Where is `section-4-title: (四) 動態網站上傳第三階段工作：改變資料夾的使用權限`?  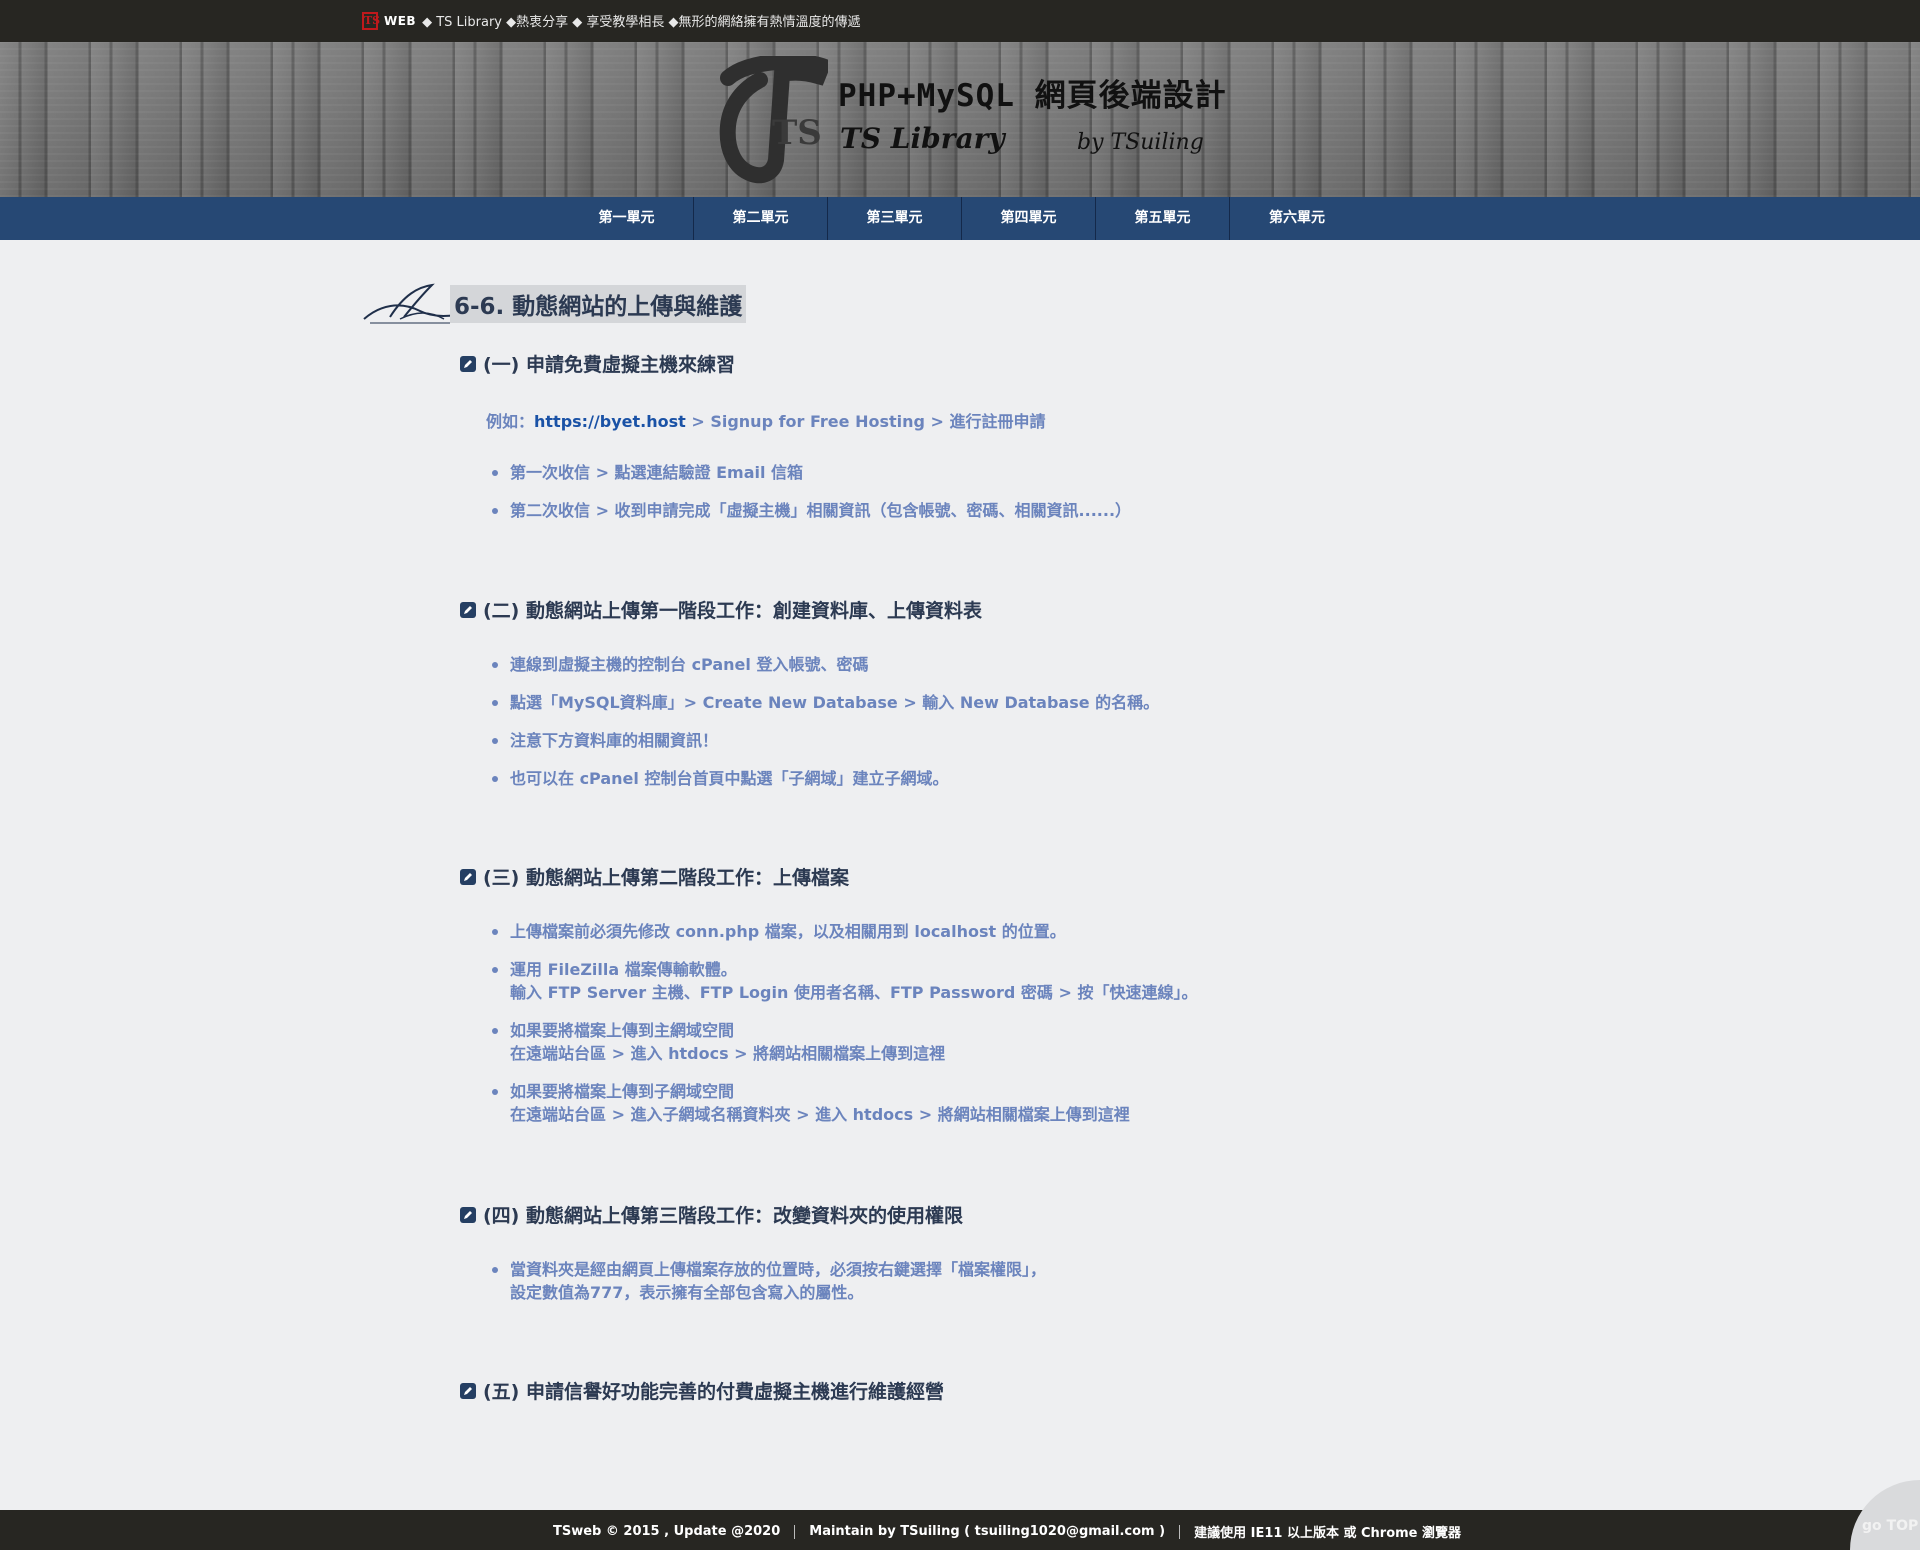 section-4-title: (四) 動態網站上傳第三階段工作：改變資料夾的使用權限 is located at coordinates (723, 1216).